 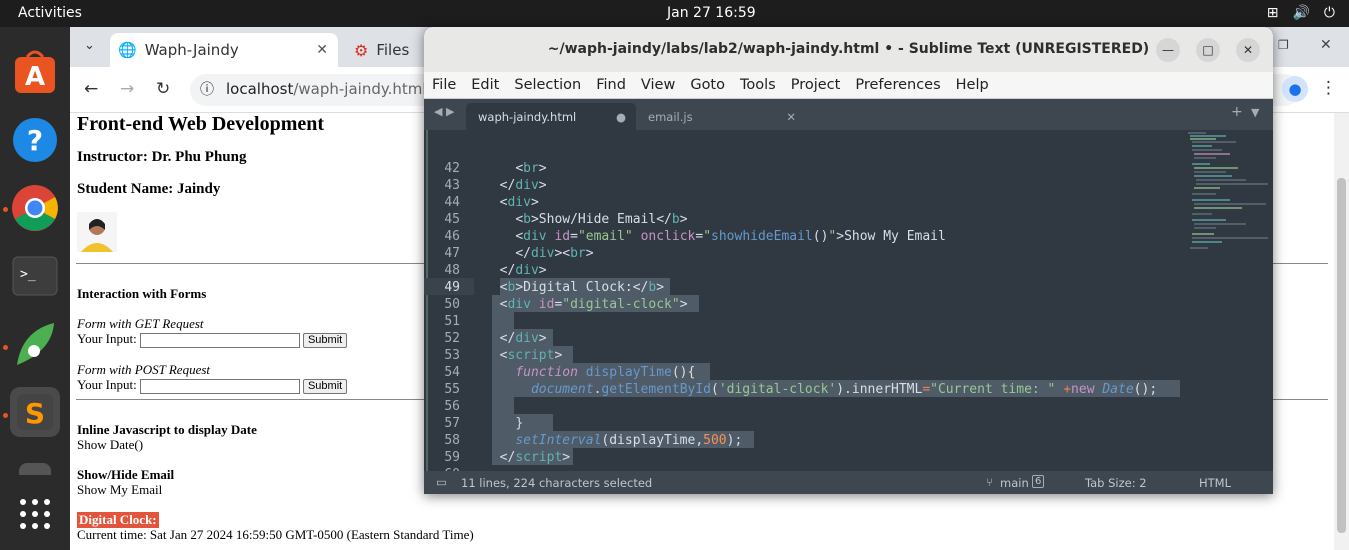 What do you see at coordinates (452, 389) in the screenshot?
I see `line-number: 55` at bounding box center [452, 389].